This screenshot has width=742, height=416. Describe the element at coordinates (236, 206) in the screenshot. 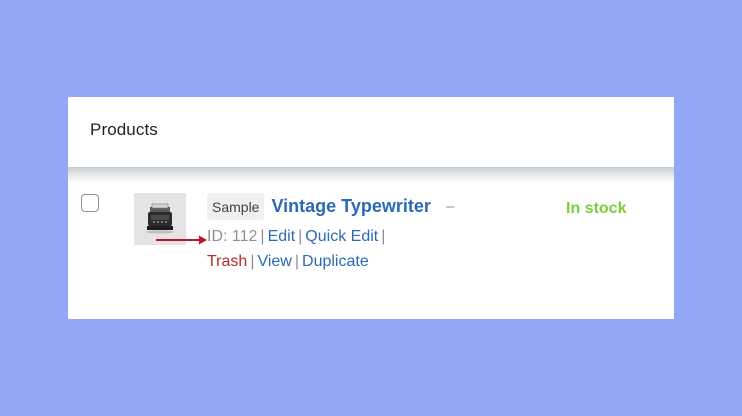

I see `sample-badge: Sample` at that location.